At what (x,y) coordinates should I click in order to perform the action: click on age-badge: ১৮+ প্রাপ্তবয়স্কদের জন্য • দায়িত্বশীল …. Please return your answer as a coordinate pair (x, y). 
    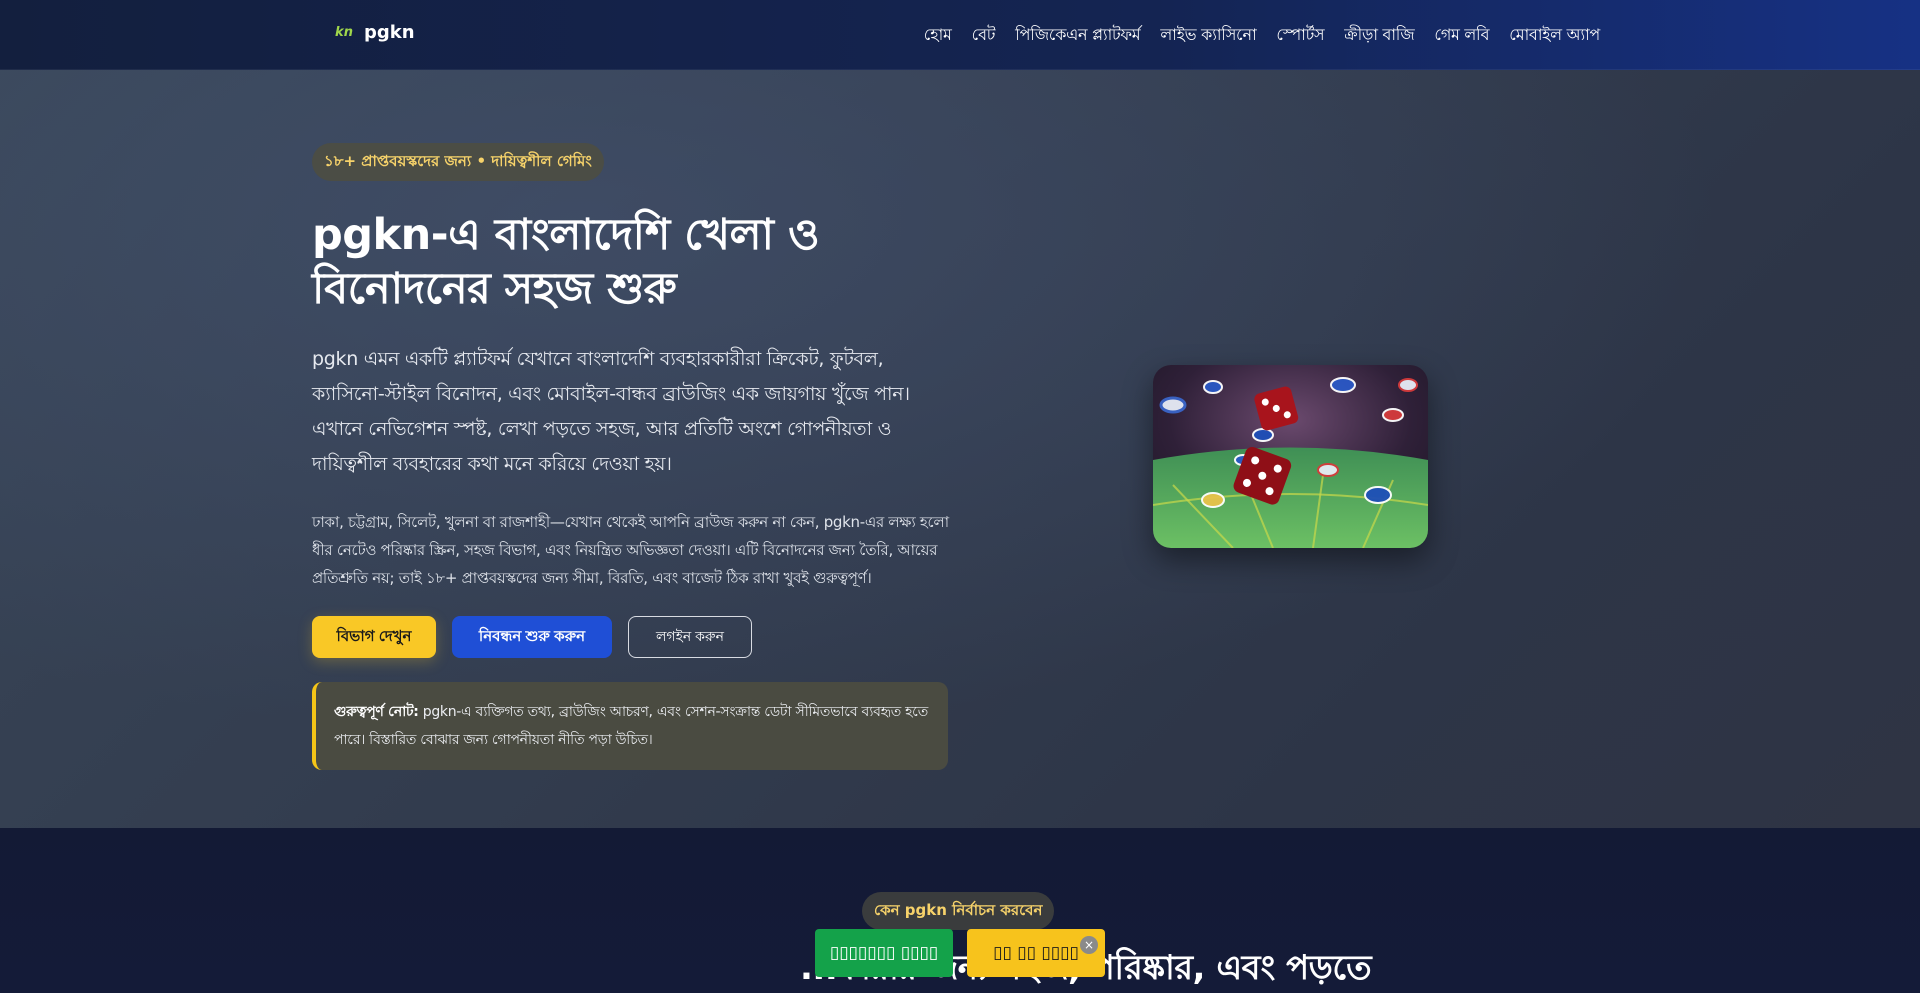
    Looking at the image, I should click on (458, 162).